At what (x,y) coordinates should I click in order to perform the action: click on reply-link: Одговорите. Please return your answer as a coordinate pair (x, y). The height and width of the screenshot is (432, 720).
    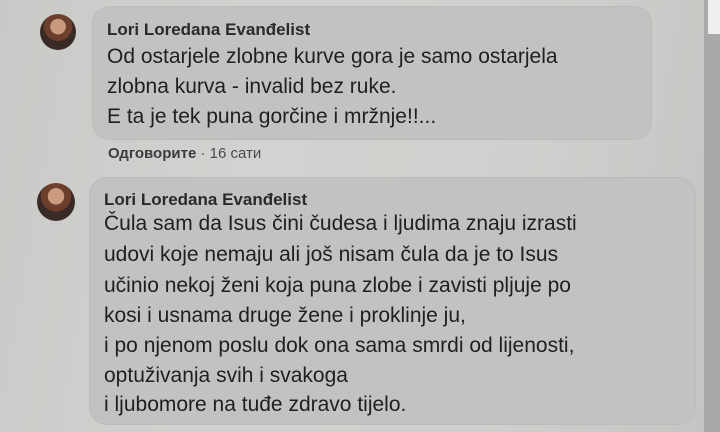
    Looking at the image, I should click on (152, 153).